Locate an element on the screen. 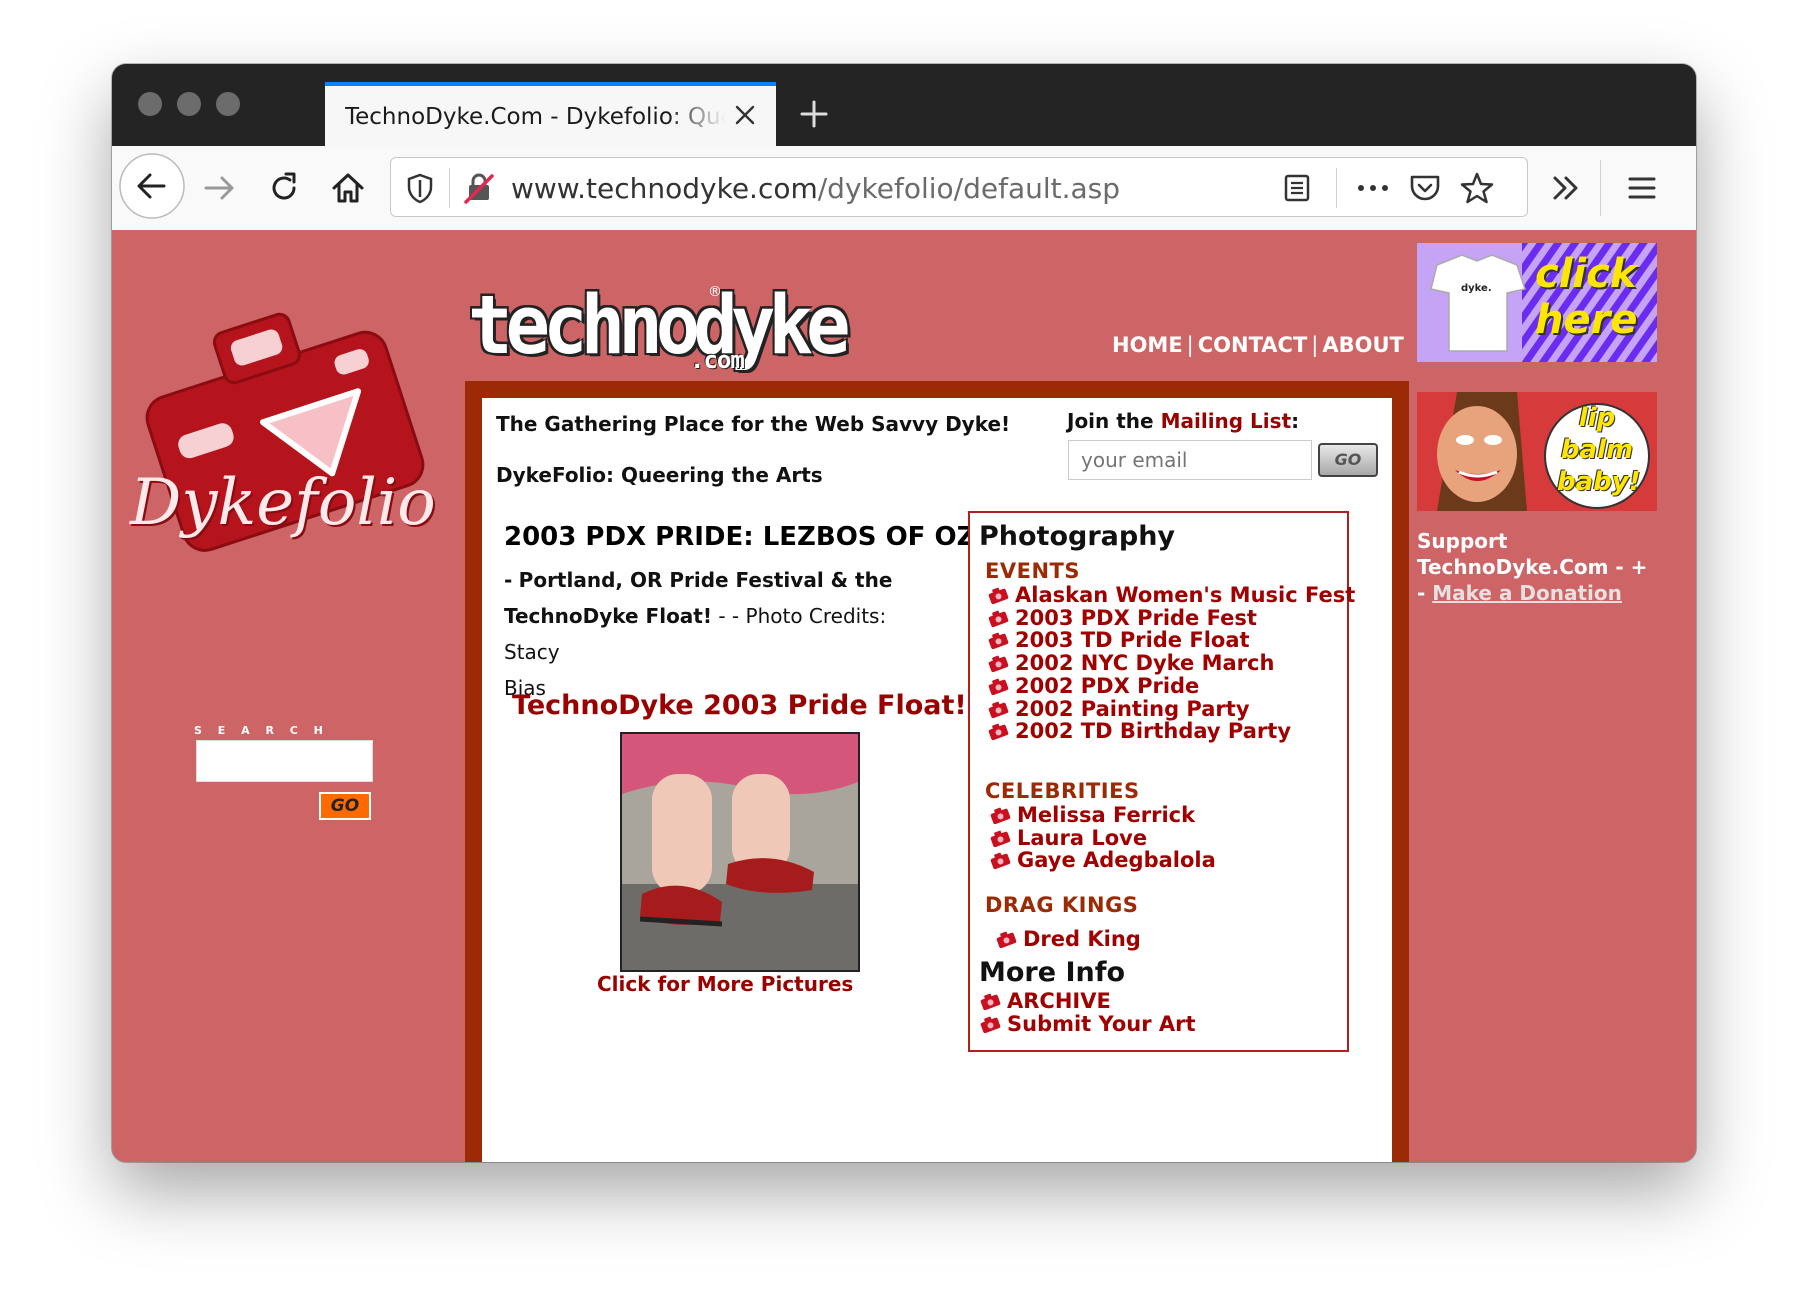  event-link-1: 2003 PDX Pride Fest is located at coordinates (1122, 618).